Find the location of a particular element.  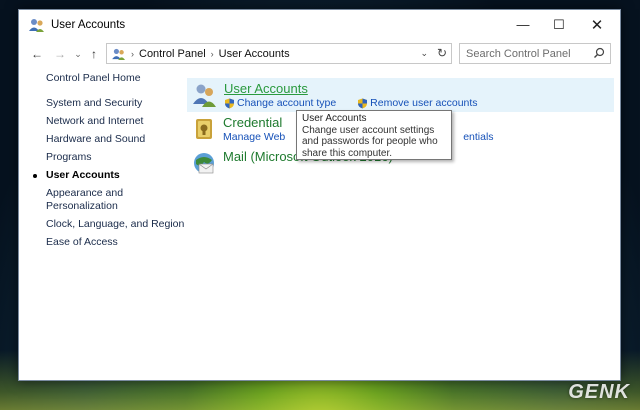

sidebar-item-label: User Accounts is located at coordinates (83, 175).